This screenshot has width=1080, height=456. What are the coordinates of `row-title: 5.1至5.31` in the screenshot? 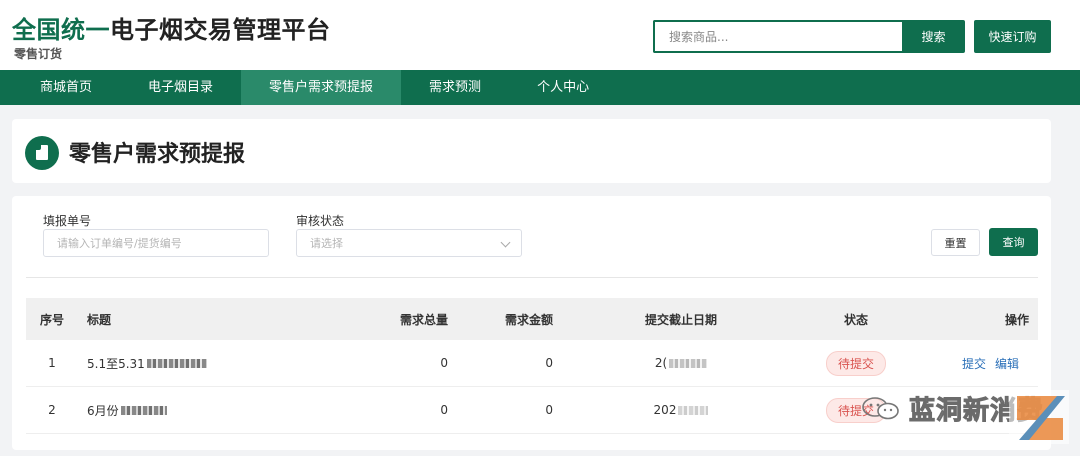 It's located at (212, 363).